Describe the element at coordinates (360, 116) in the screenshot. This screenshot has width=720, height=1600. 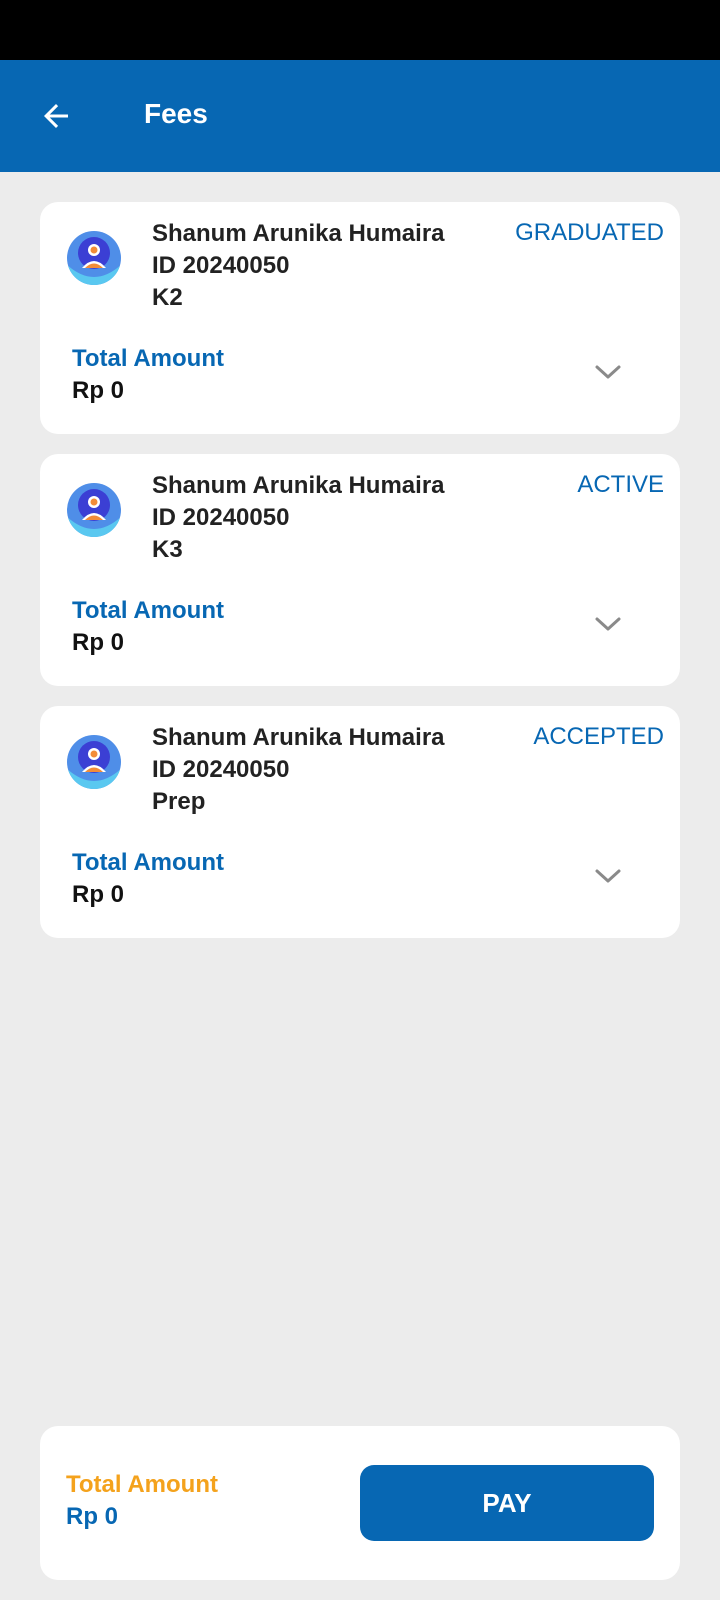
I see `app-bar: Fees` at that location.